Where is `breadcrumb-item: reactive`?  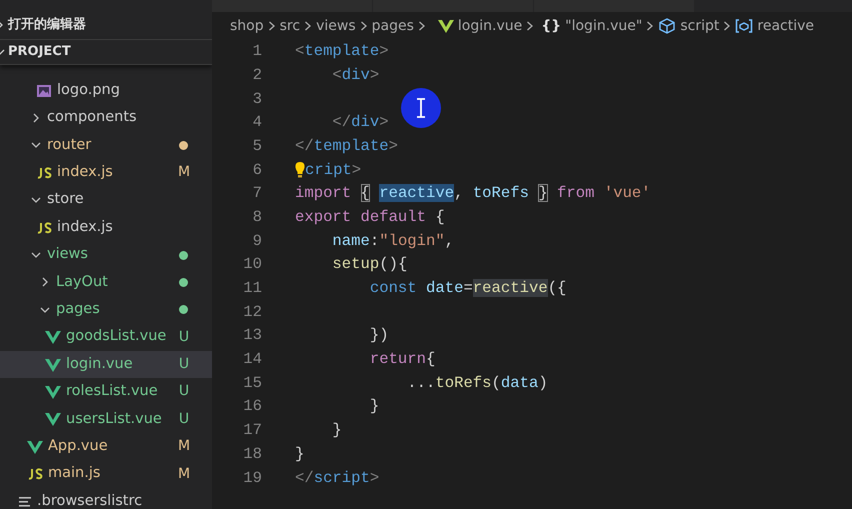 breadcrumb-item: reactive is located at coordinates (785, 26).